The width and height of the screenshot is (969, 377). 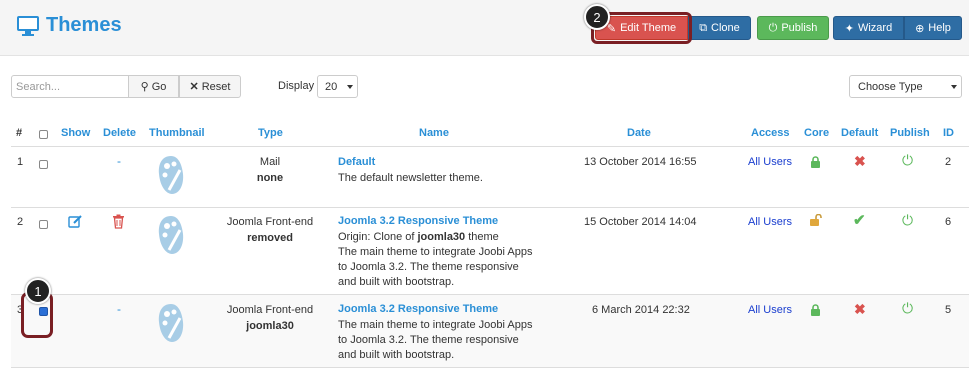 What do you see at coordinates (441, 237) in the screenshot?
I see `origin-source: joomla30` at bounding box center [441, 237].